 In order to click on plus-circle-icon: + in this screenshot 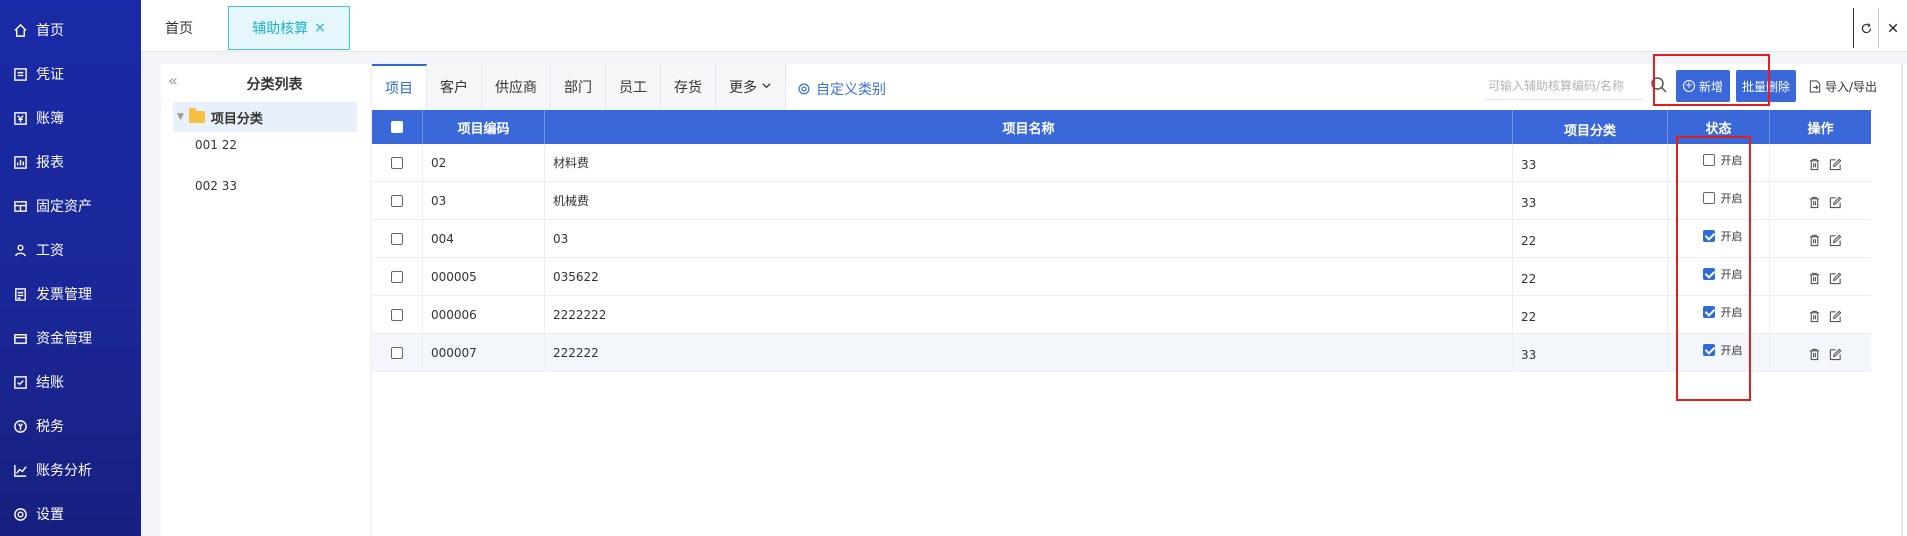, I will do `click(1688, 86)`.